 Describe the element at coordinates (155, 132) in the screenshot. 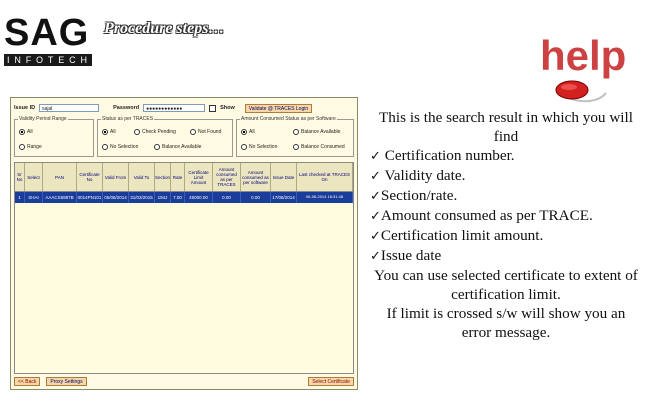

I see `status-check-pending-option: Check Pending` at that location.